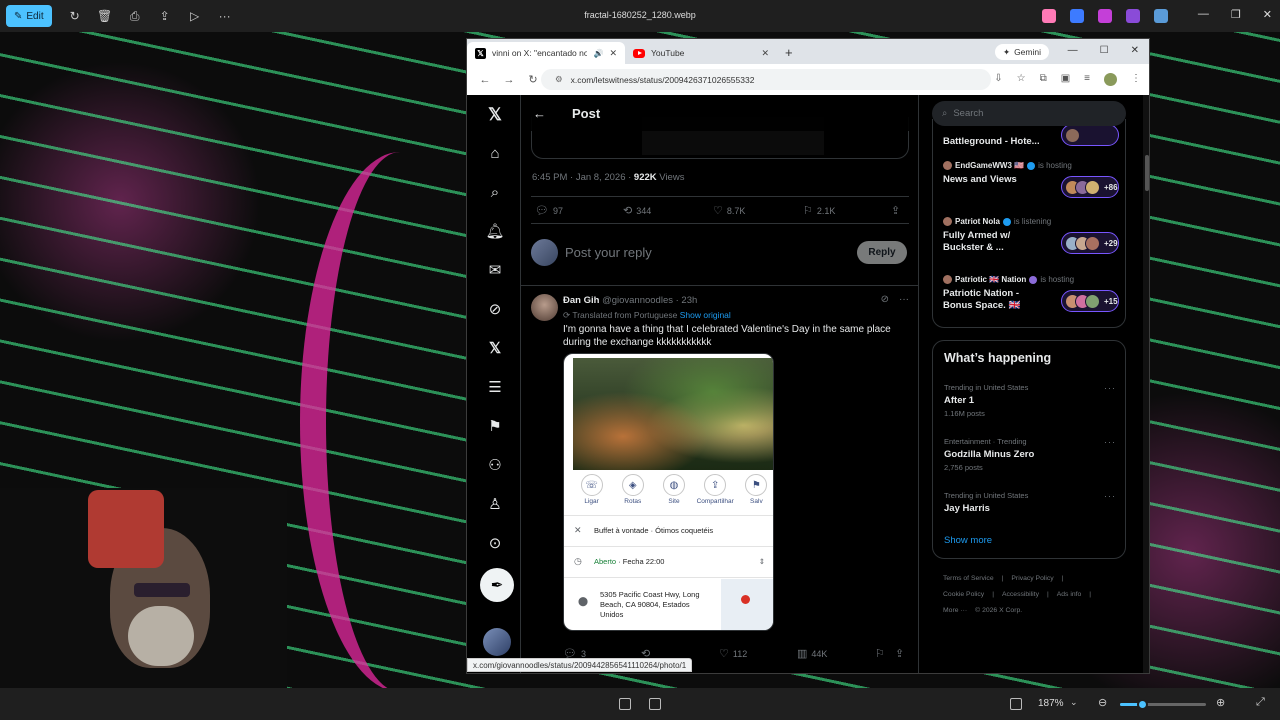 The width and height of the screenshot is (1280, 720). I want to click on home-icon: ⌂, so click(495, 153).